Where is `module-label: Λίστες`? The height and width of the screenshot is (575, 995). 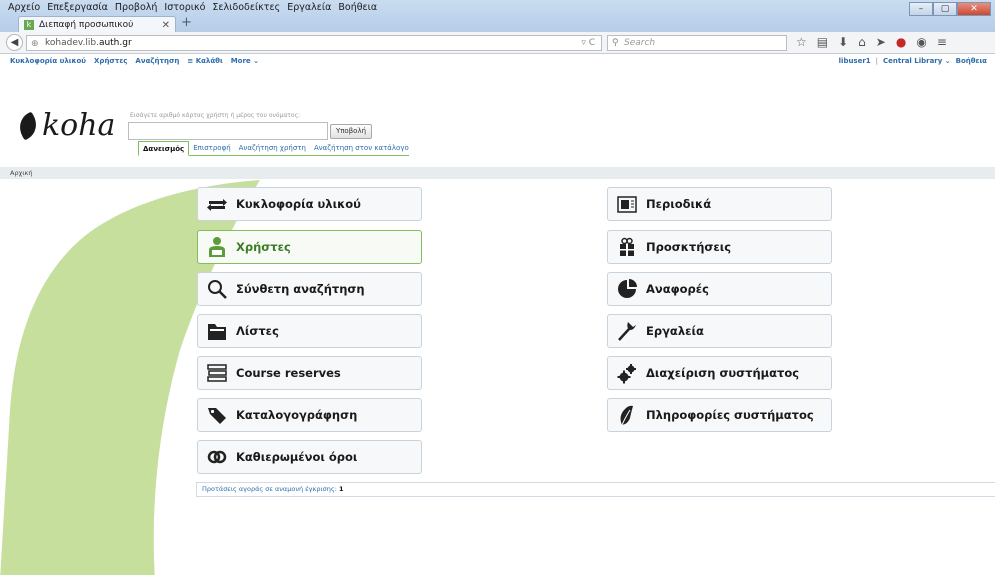 module-label: Λίστες is located at coordinates (257, 331).